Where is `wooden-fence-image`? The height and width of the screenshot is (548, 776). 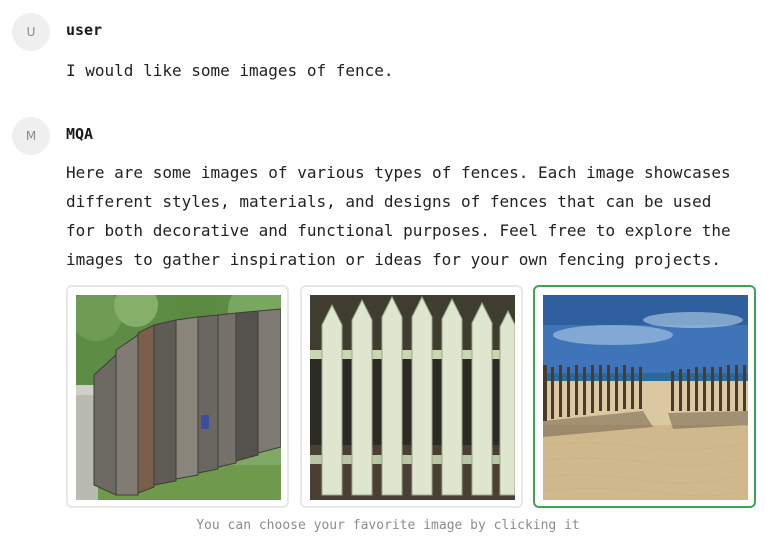 wooden-fence-image is located at coordinates (178, 397).